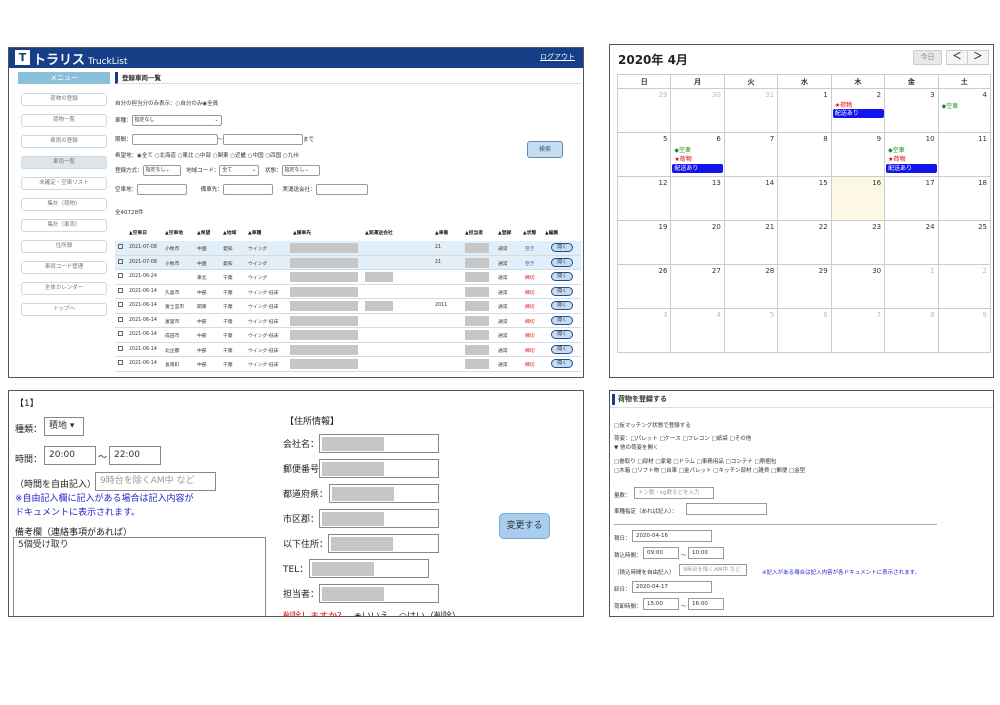 The width and height of the screenshot is (1000, 705). What do you see at coordinates (174, 234) in the screenshot?
I see `col-header: ▲空車地` at bounding box center [174, 234].